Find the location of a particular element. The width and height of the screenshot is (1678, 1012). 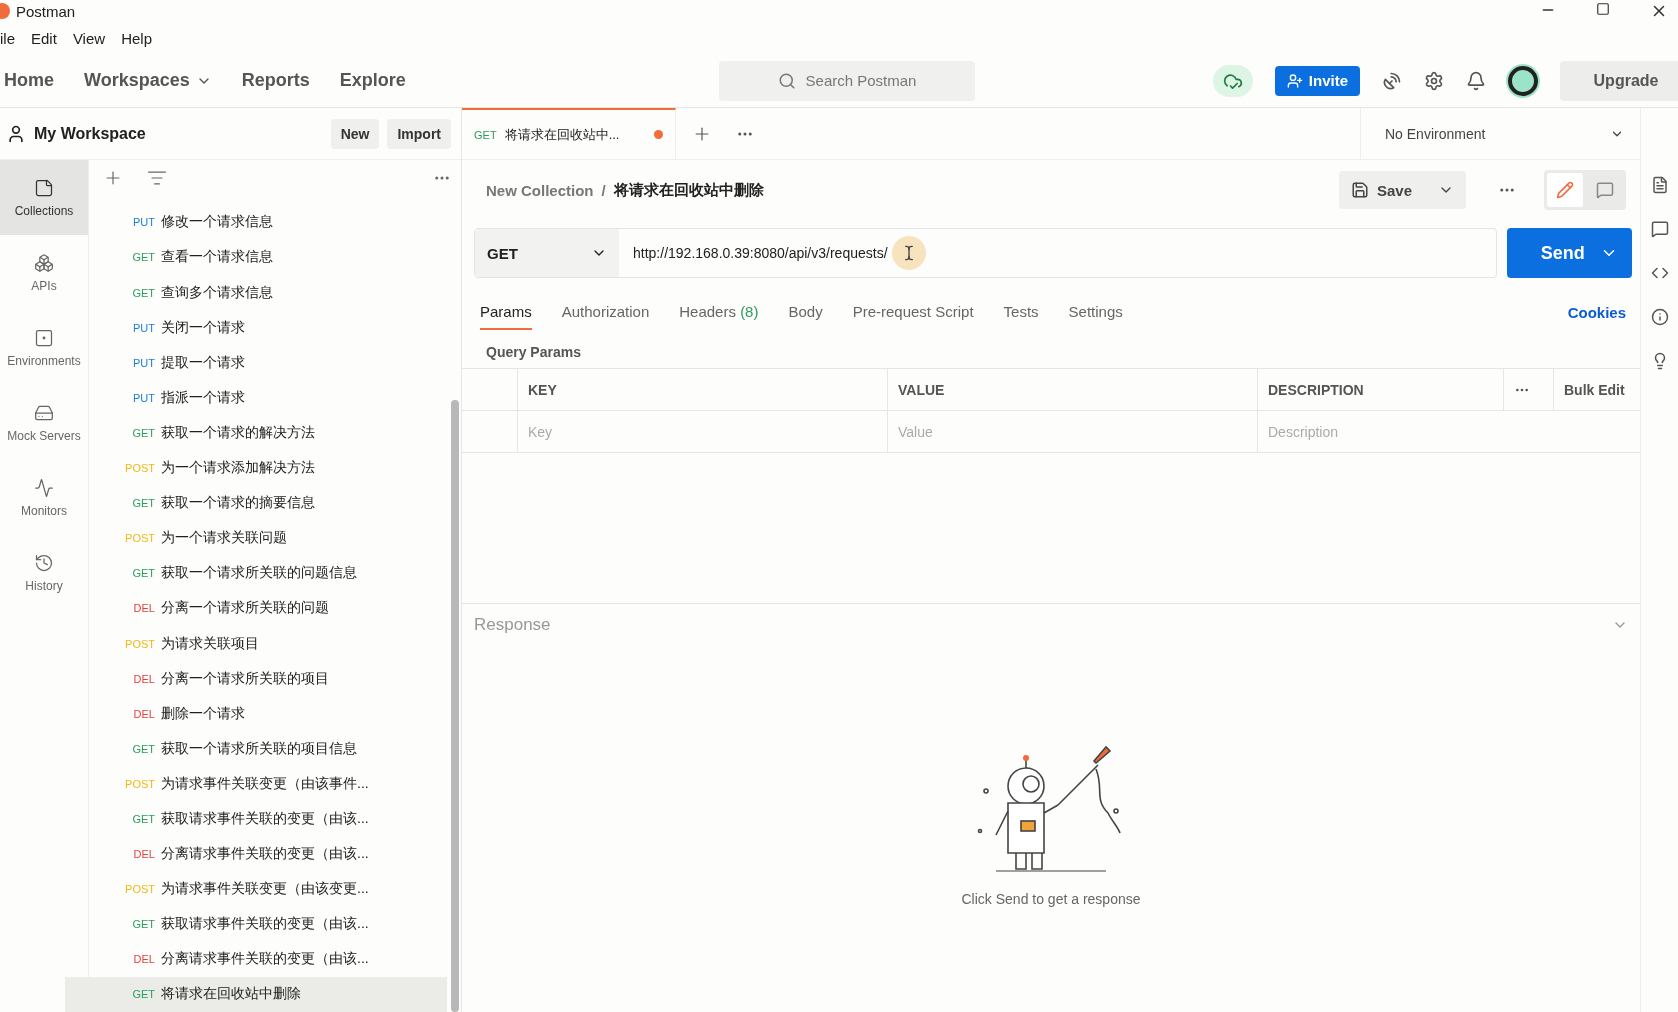

sidebar-nav-item: Environments is located at coordinates (44, 347).